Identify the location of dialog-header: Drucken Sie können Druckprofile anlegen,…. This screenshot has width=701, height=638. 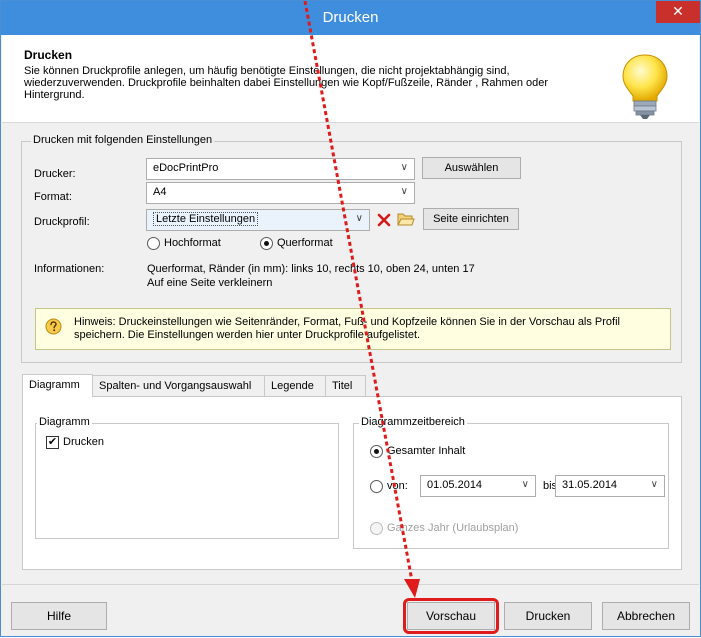
(350, 79).